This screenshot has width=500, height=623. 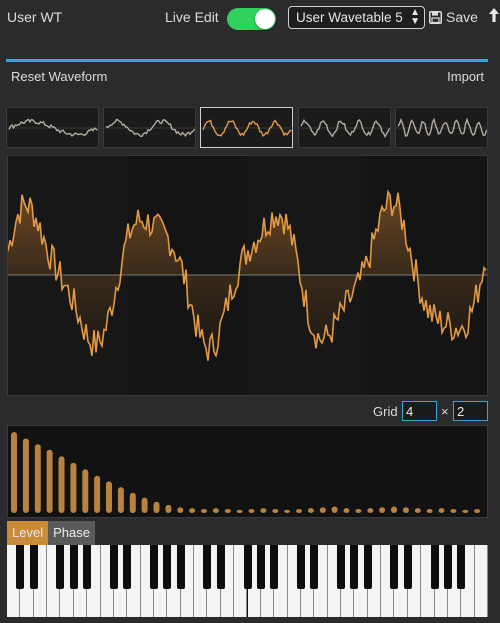 I want to click on save-label: Save, so click(x=462, y=17).